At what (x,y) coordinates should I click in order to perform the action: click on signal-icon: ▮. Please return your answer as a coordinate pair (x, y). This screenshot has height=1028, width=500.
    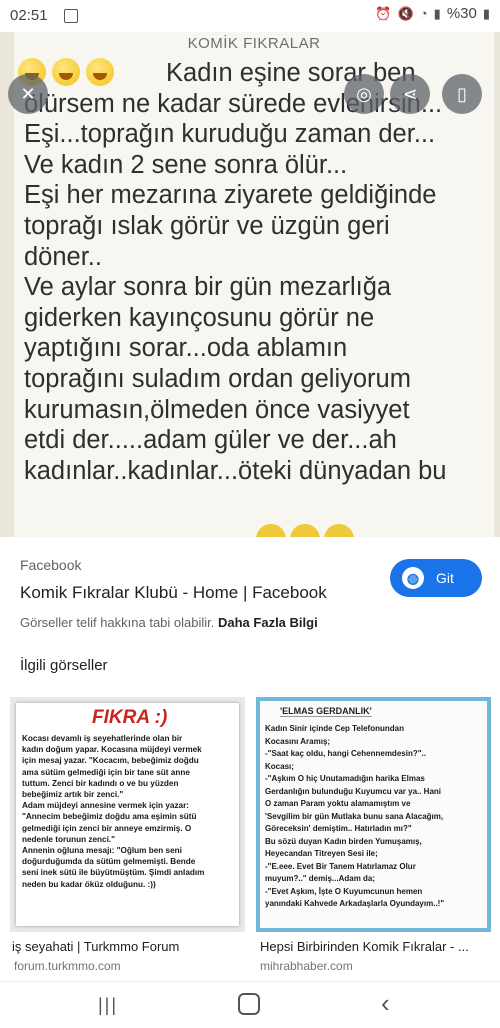
    Looking at the image, I should click on (437, 13).